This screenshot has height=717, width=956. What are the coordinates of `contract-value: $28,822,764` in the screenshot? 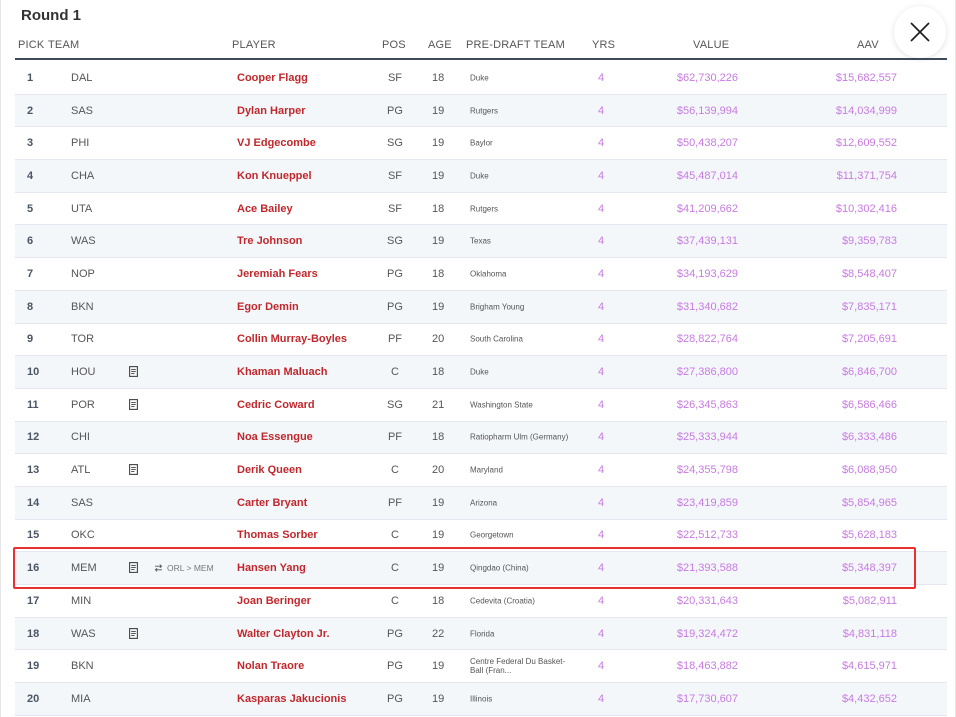 It's located at (707, 339).